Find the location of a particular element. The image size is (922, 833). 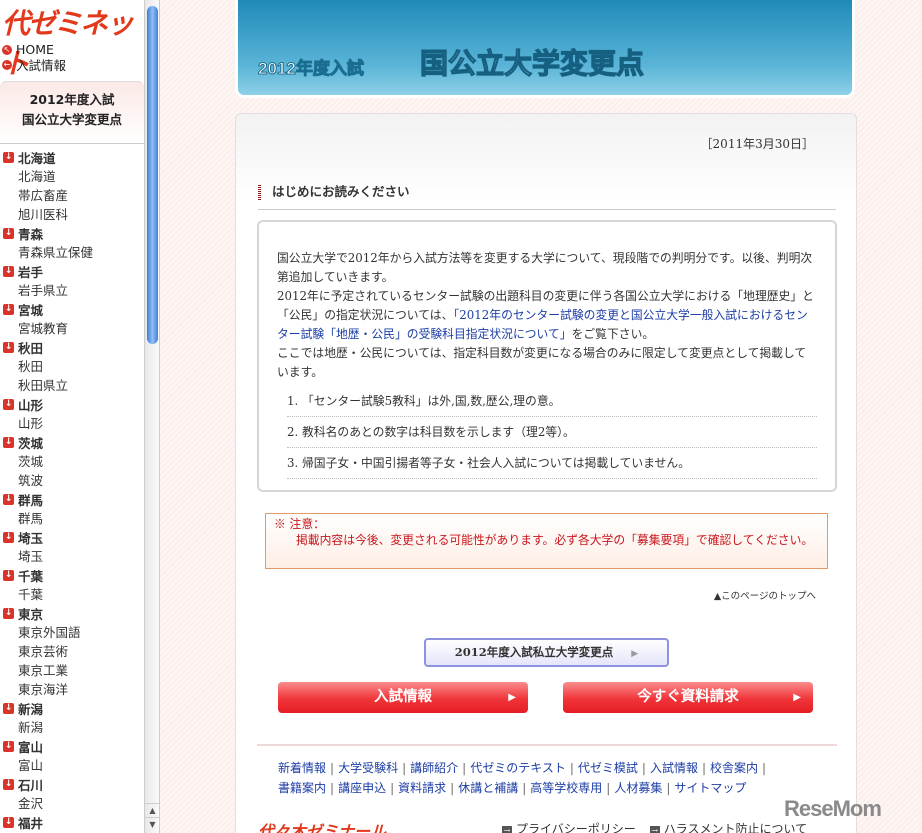

scroll-down-arrow-icon: ▼ is located at coordinates (152, 824).